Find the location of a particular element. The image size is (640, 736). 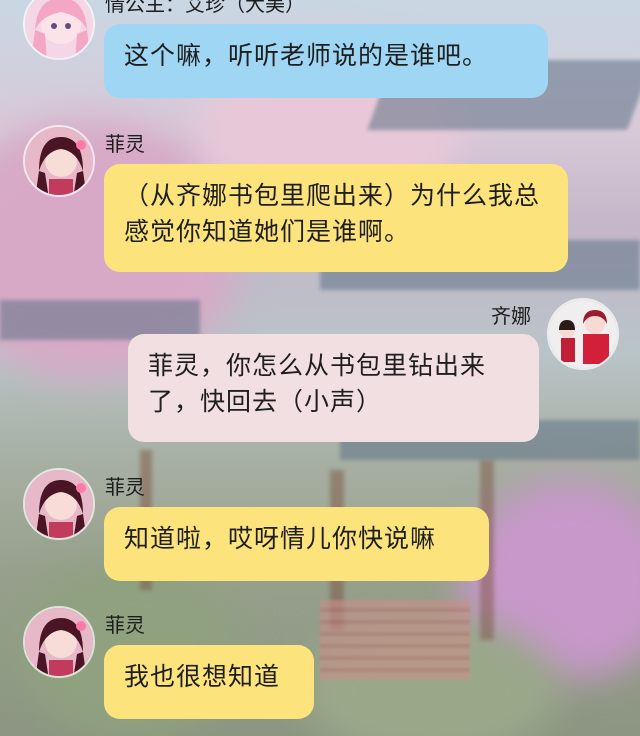

message-bubble: 知道啦，哎呀情儿你快说嘛 is located at coordinates (296, 544).